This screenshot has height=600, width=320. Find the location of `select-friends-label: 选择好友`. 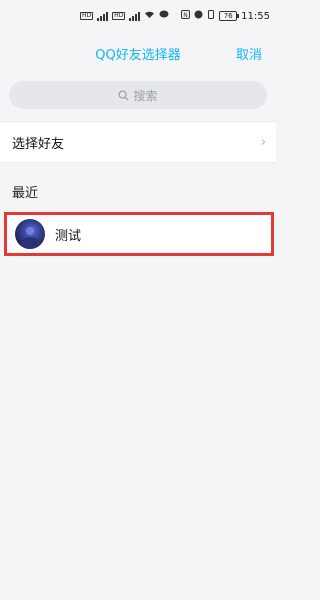

select-friends-label: 选择好友 is located at coordinates (38, 144).